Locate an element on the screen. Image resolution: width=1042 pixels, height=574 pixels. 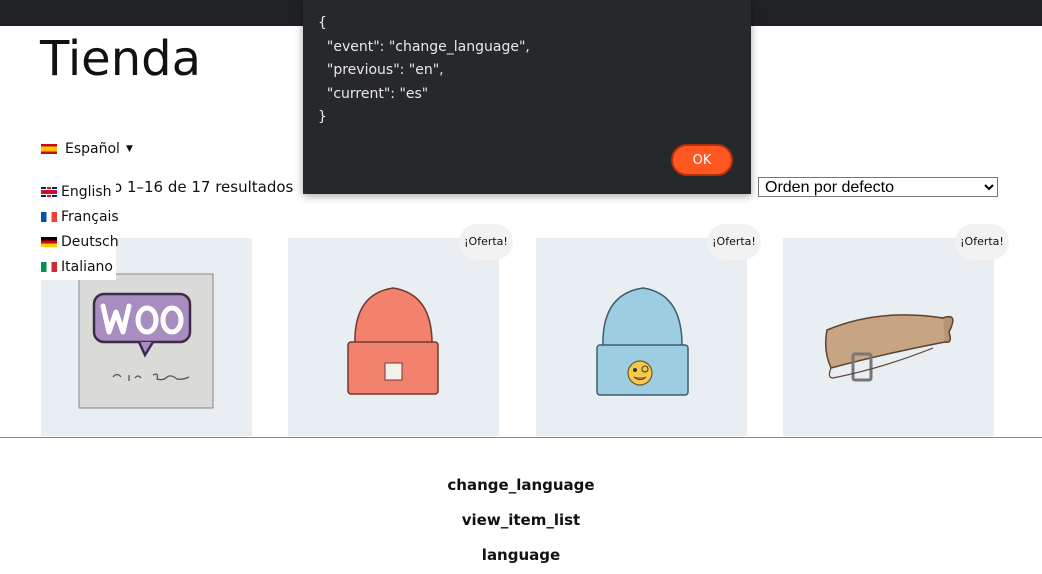
current-language-label: Español is located at coordinates (92, 149).